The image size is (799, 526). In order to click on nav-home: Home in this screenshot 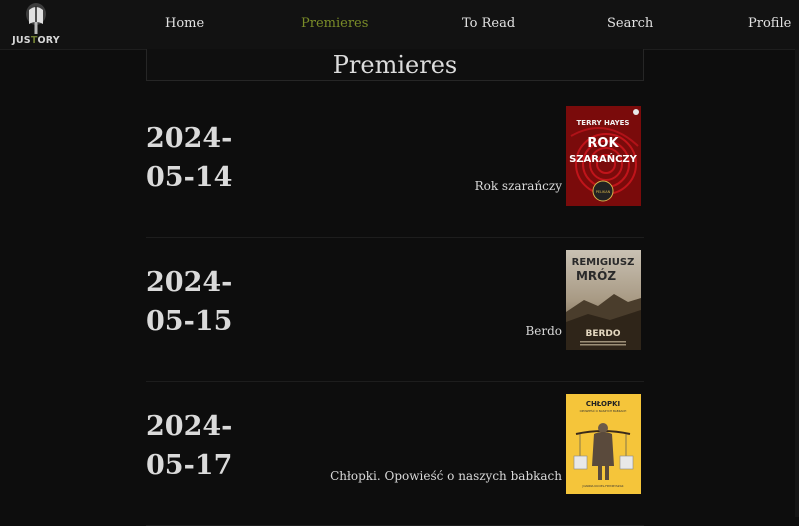, I will do `click(184, 23)`.